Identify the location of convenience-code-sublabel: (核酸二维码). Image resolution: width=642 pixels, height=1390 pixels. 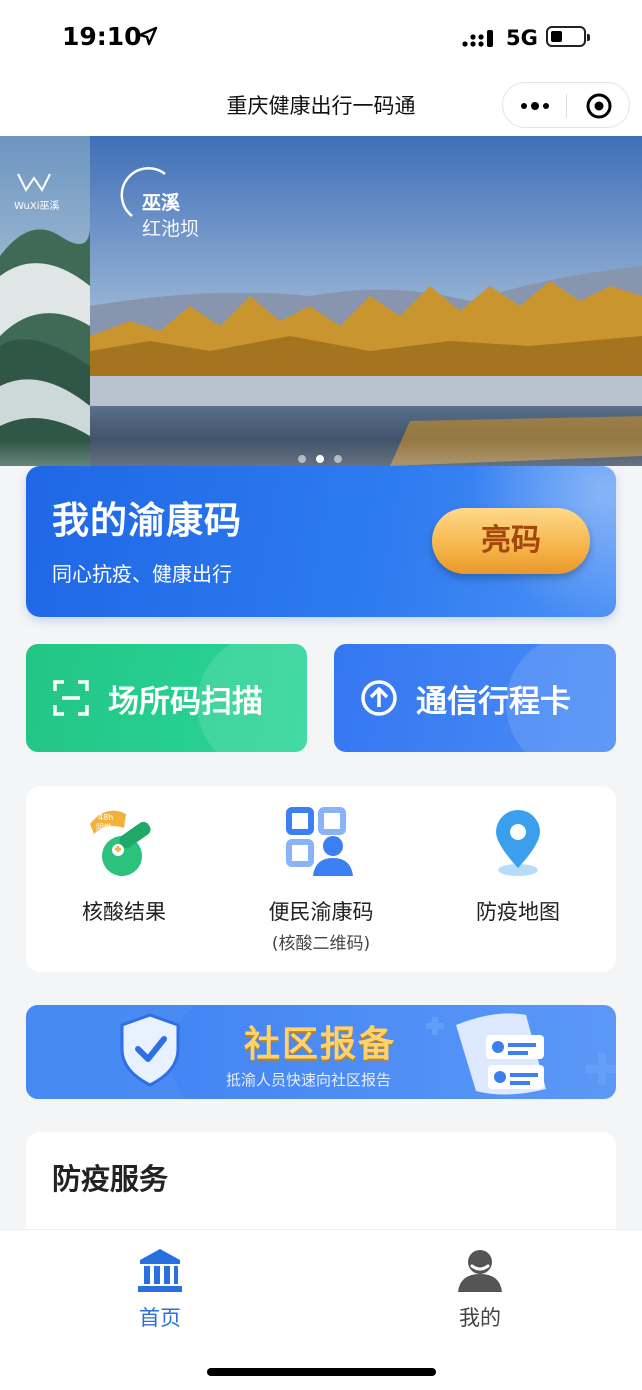
(321, 944).